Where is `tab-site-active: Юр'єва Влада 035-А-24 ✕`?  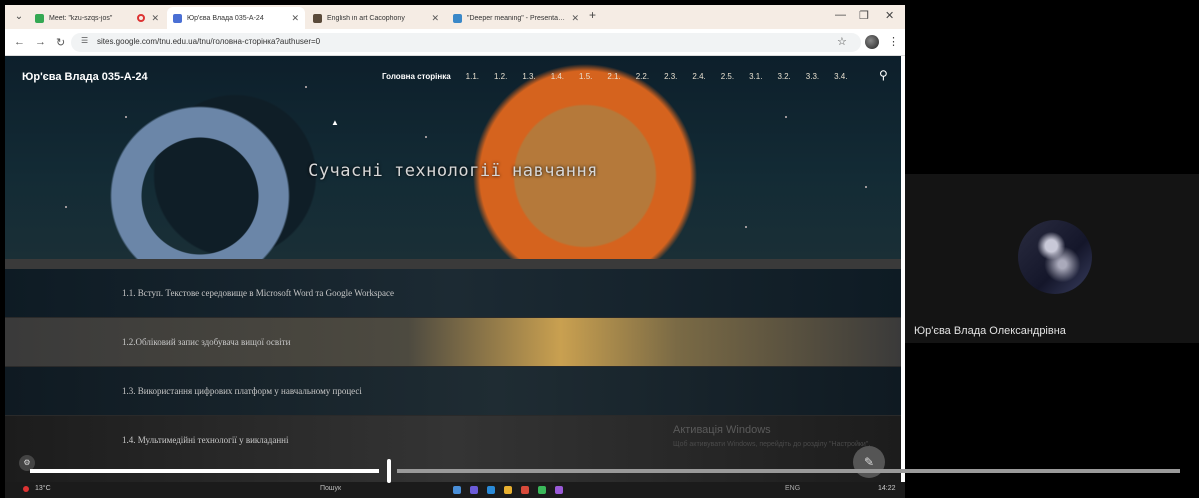 tab-site-active: Юр'єва Влада 035-А-24 ✕ is located at coordinates (236, 18).